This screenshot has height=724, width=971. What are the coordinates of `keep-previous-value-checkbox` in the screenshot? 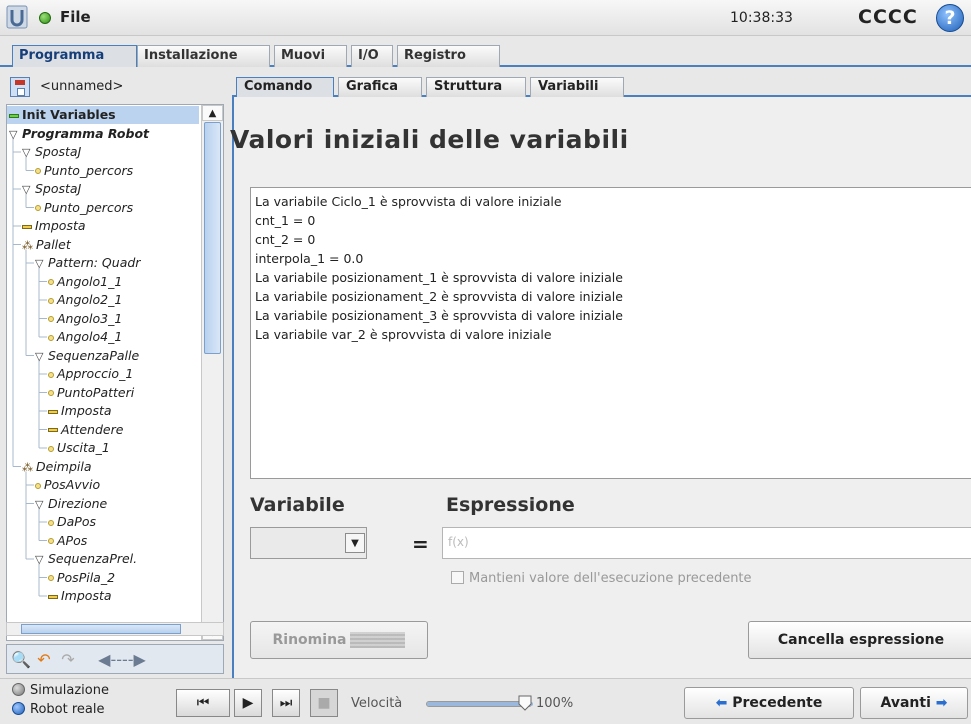 It's located at (457, 577).